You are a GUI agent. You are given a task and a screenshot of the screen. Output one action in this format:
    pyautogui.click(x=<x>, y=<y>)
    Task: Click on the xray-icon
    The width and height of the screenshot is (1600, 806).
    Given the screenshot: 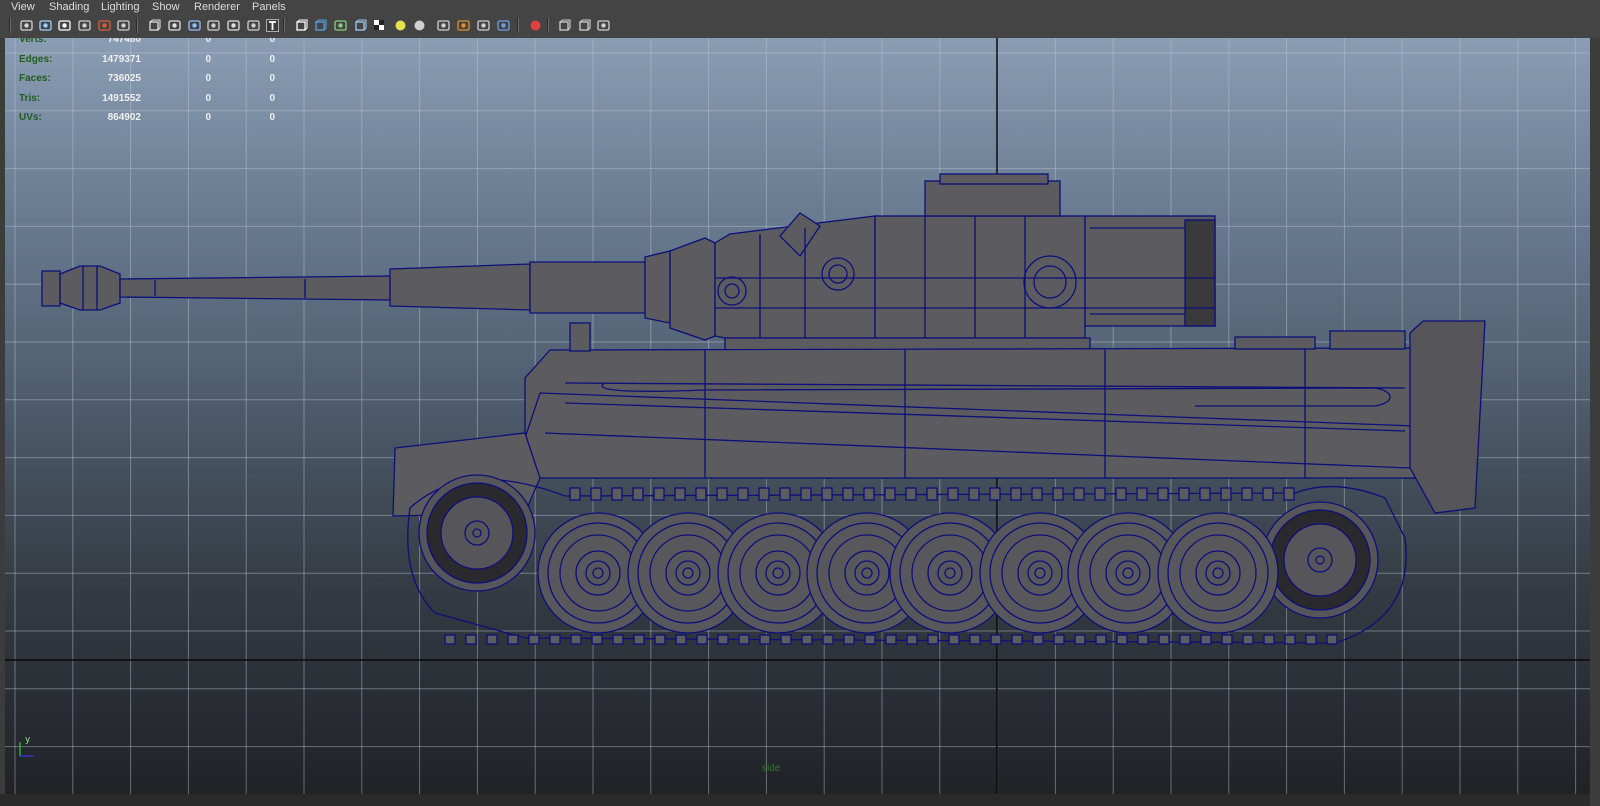 What is the action you would take?
    pyautogui.click(x=213, y=25)
    